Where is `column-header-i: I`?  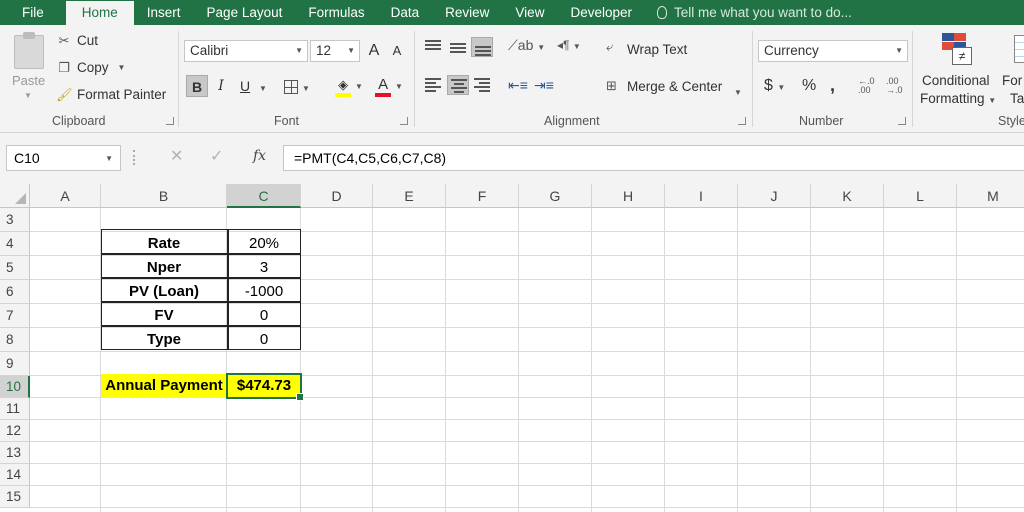
column-header-i: I is located at coordinates (701, 196).